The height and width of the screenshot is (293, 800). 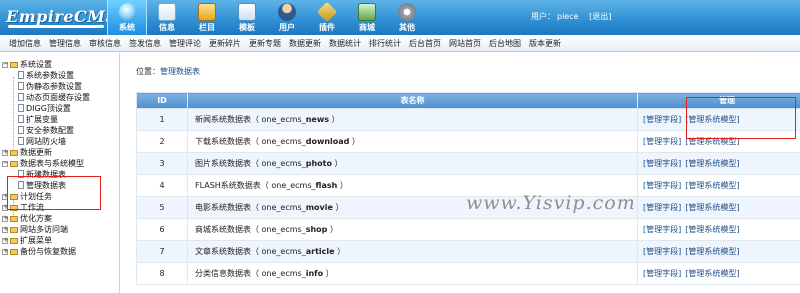 What do you see at coordinates (167, 12) in the screenshot?
I see `document-icon` at bounding box center [167, 12].